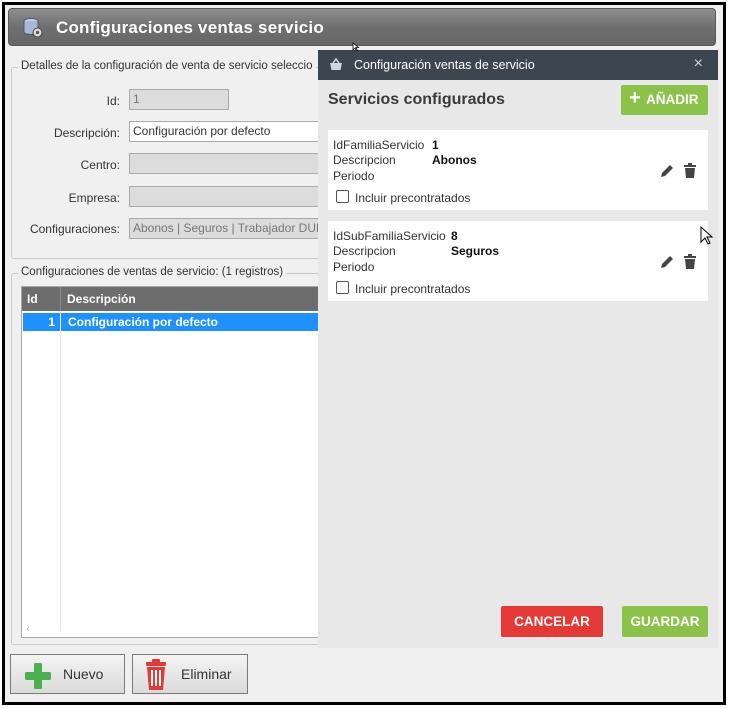 This screenshot has width=729, height=708. What do you see at coordinates (416, 99) in the screenshot?
I see `dialog-subtitle: Servicios configurados` at bounding box center [416, 99].